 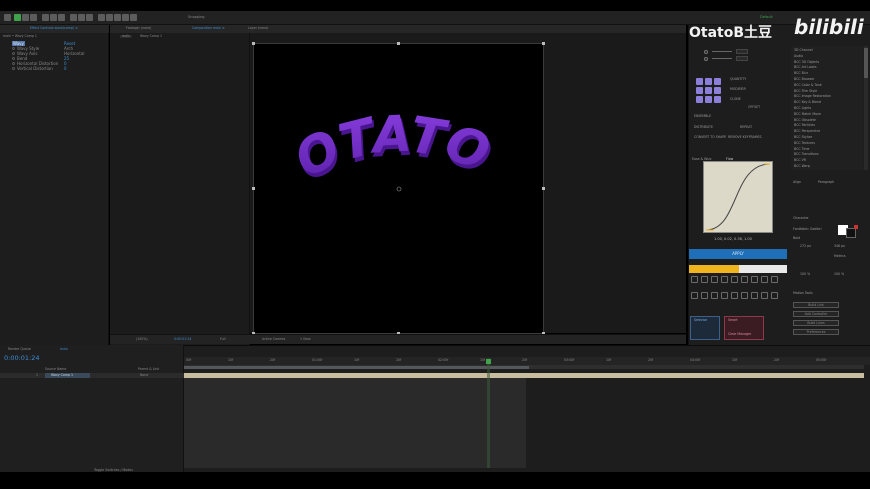 What do you see at coordinates (22, 358) in the screenshot?
I see `timeline-timecode: 0:00:01:24` at bounding box center [22, 358].